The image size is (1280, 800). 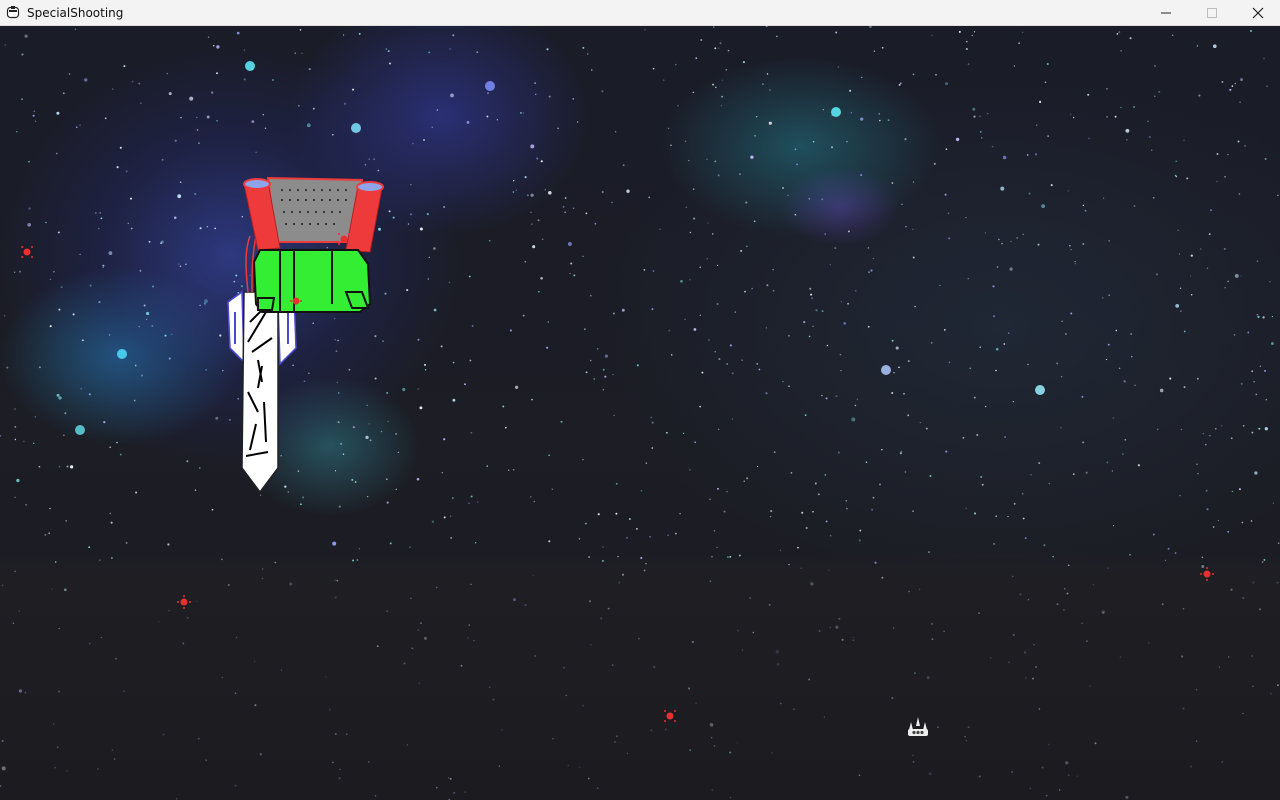 I want to click on minimize-button, so click(x=1166, y=13).